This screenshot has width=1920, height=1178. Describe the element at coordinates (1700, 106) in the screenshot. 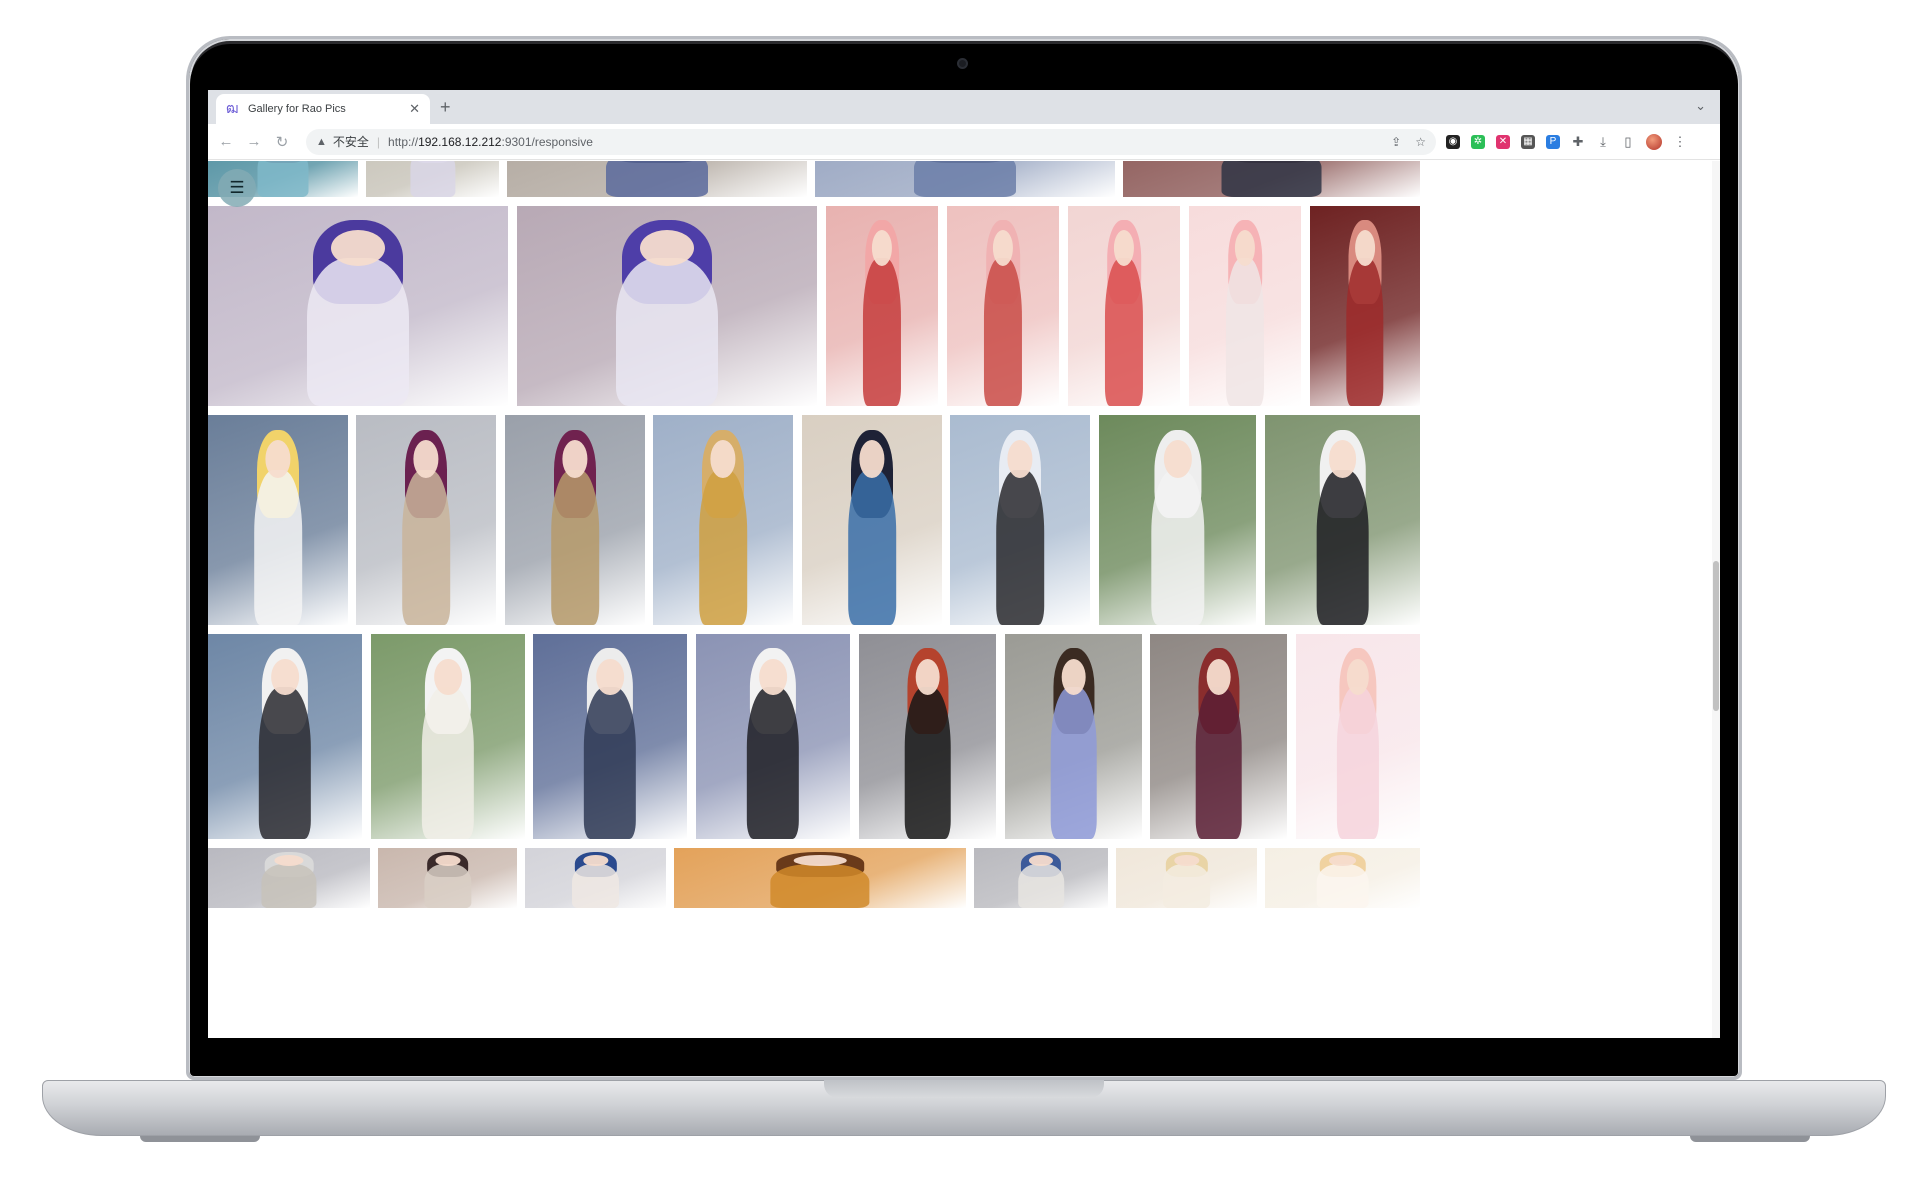

I see `chevron-down-icon: ⌄` at that location.